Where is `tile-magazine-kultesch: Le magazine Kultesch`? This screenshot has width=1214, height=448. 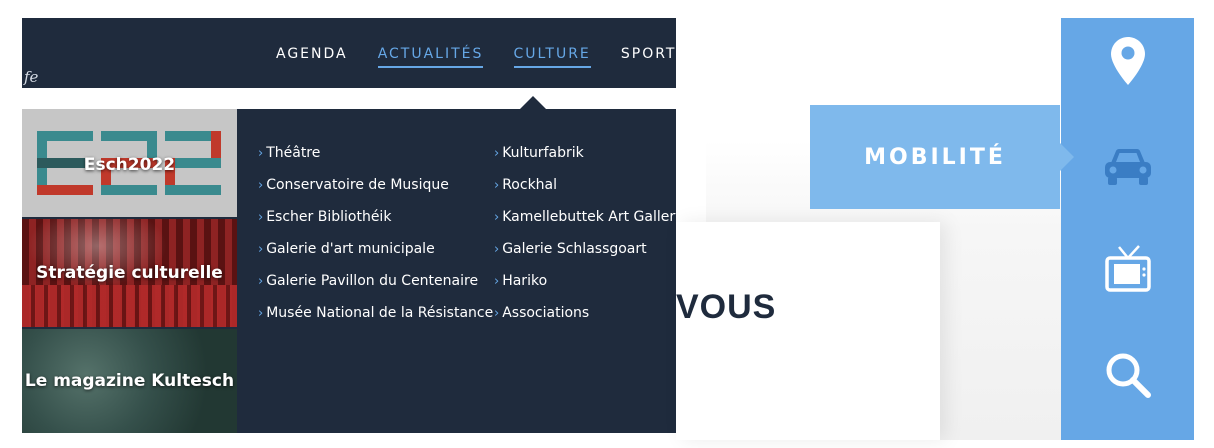 tile-magazine-kultesch: Le magazine Kultesch is located at coordinates (129, 381).